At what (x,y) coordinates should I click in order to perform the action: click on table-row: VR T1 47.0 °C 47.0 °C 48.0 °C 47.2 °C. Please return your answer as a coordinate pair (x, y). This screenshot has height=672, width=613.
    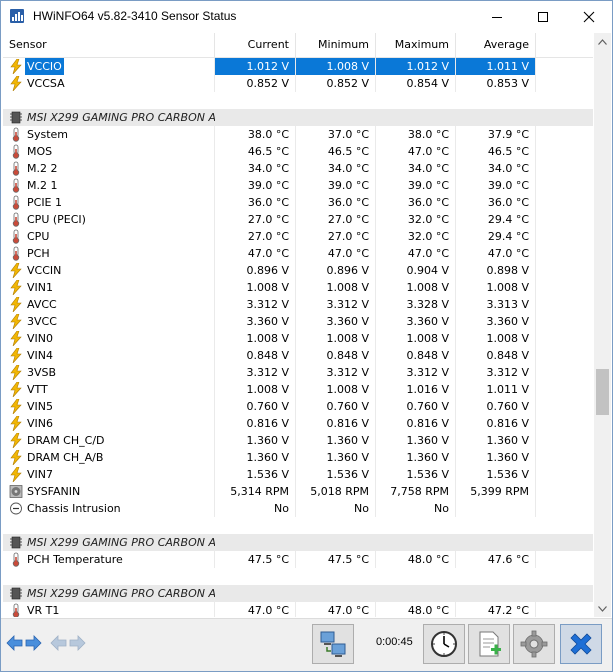
    Looking at the image, I should click on (298, 609).